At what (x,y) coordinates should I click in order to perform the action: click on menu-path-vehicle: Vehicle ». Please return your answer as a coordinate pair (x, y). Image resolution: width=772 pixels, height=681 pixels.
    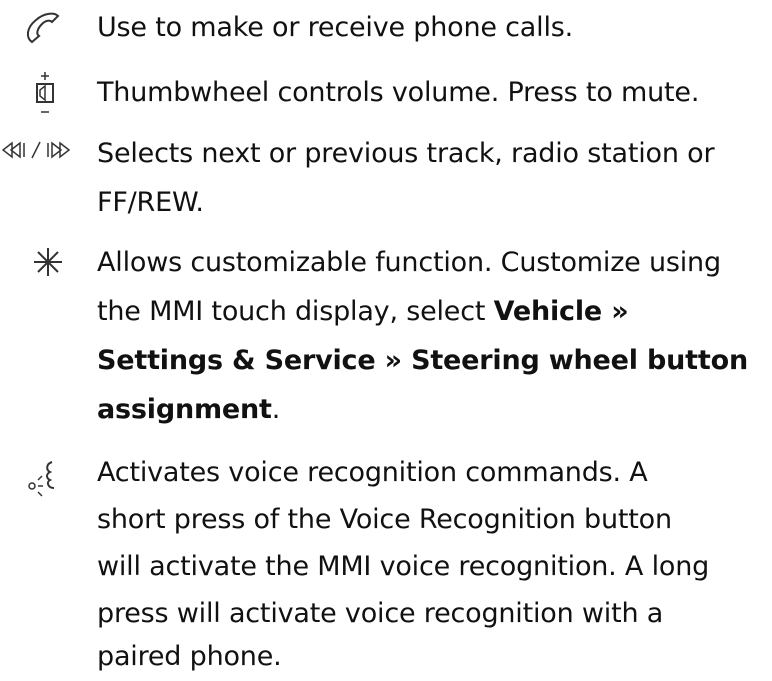
    Looking at the image, I should click on (561, 311).